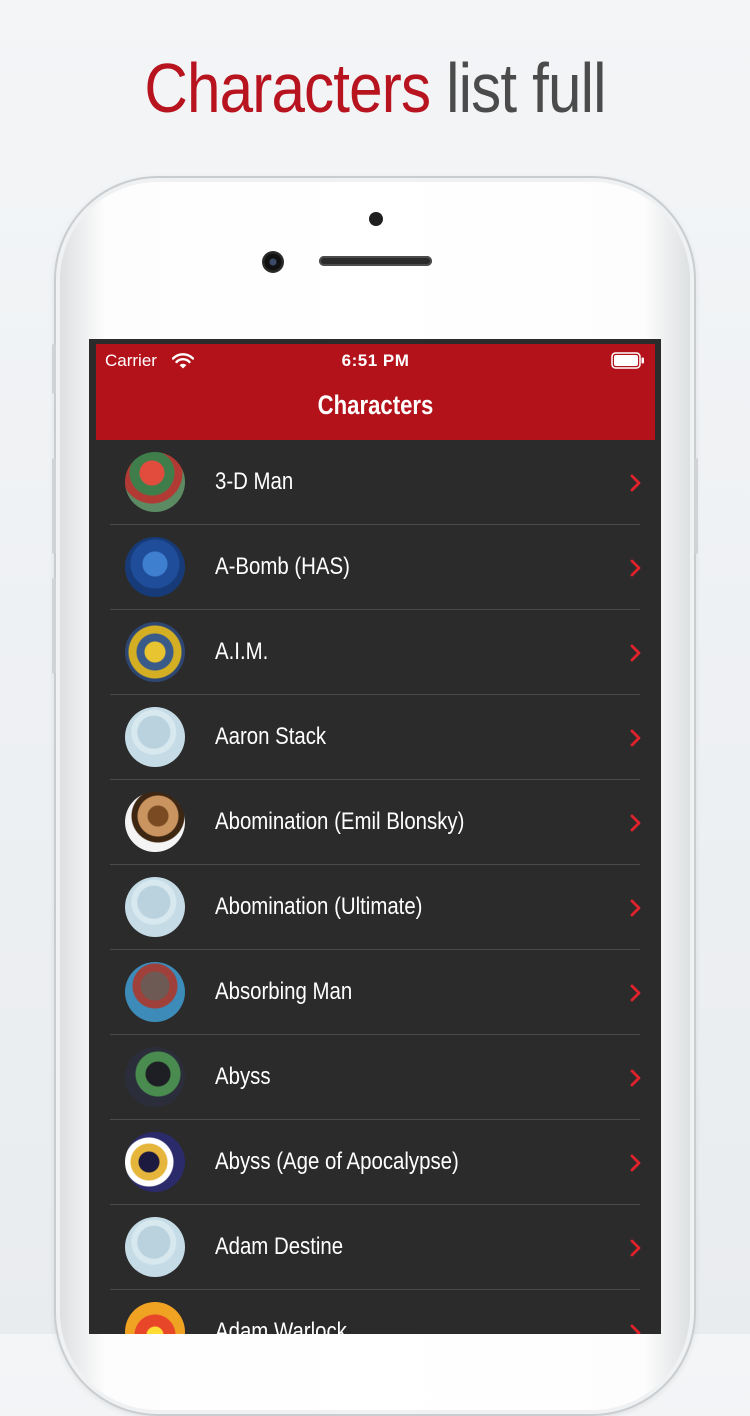 The image size is (750, 1416). What do you see at coordinates (54, 369) in the screenshot?
I see `mute-switch` at bounding box center [54, 369].